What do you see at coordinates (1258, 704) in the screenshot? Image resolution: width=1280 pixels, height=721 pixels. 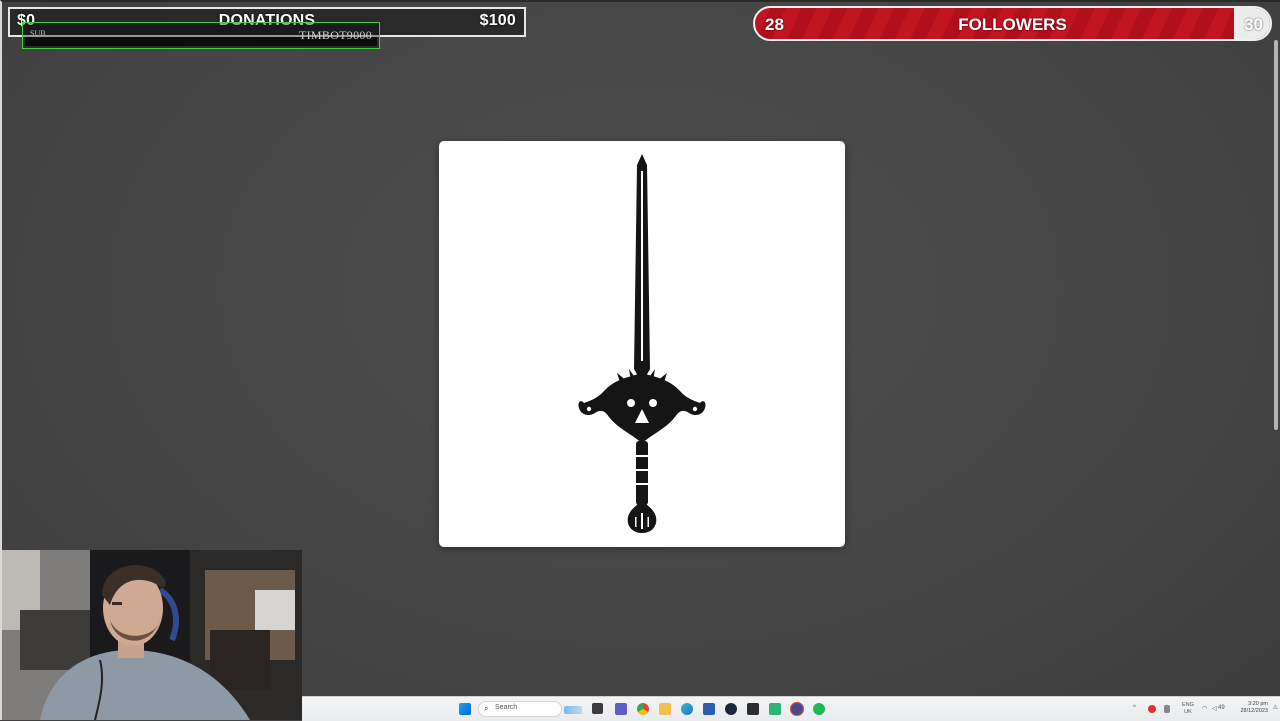 I see `clock-time: 3:20 pm` at bounding box center [1258, 704].